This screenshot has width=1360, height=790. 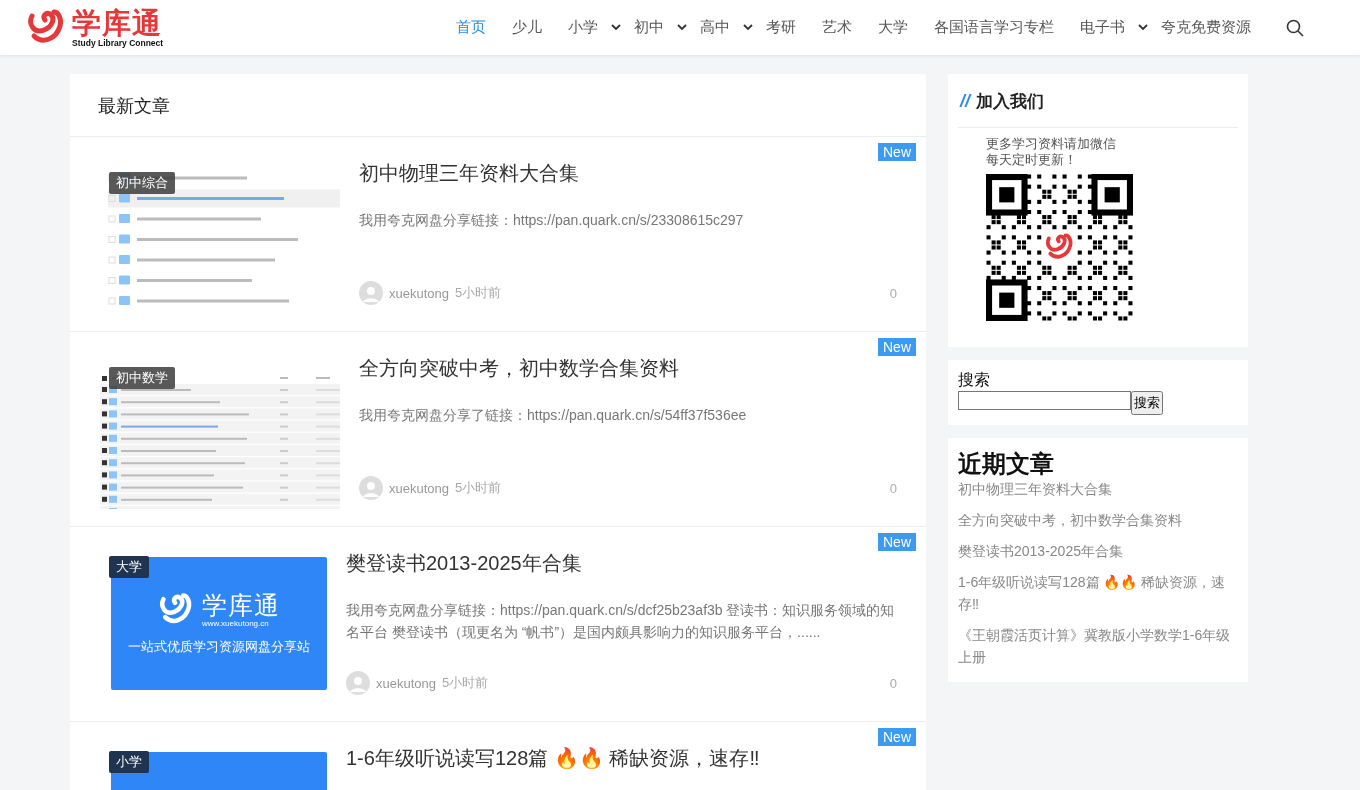 What do you see at coordinates (1102, 27) in the screenshot?
I see `nav-link: 电子书` at bounding box center [1102, 27].